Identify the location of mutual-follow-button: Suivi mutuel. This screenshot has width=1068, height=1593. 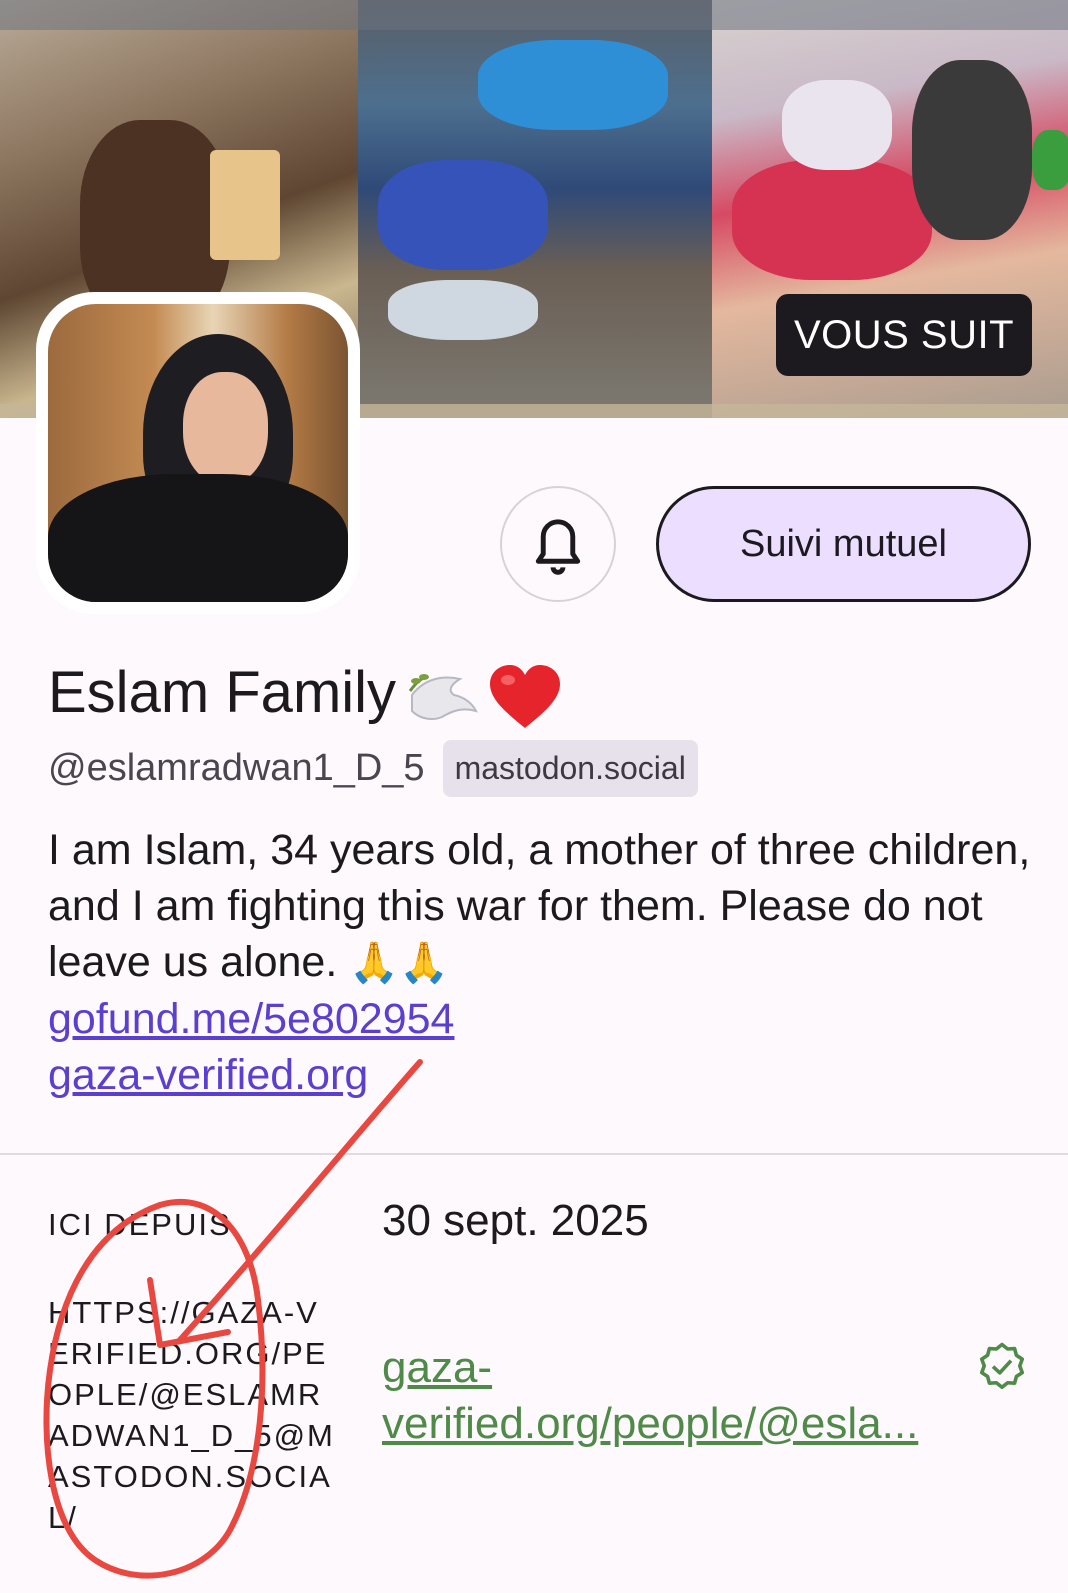
(843, 544).